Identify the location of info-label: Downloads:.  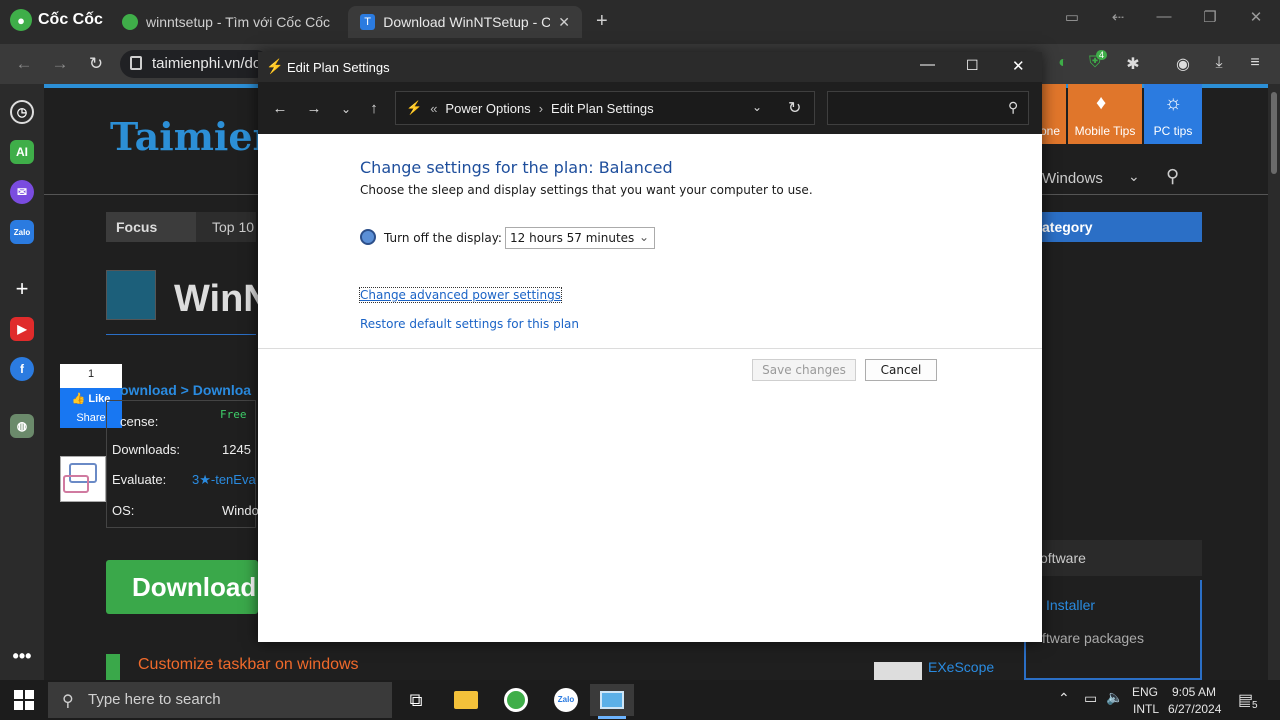
(146, 449).